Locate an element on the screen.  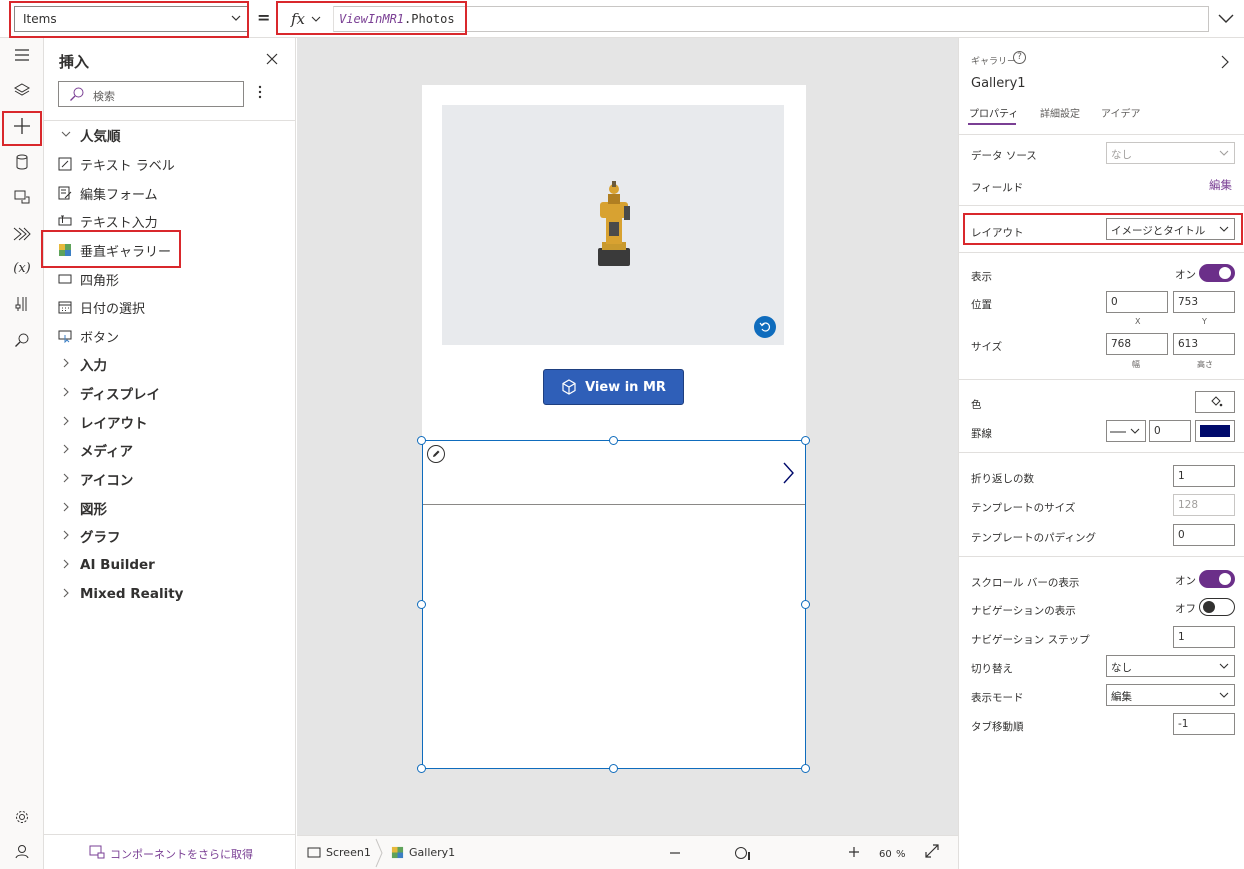
edit-template-icon is located at coordinates (436, 454).